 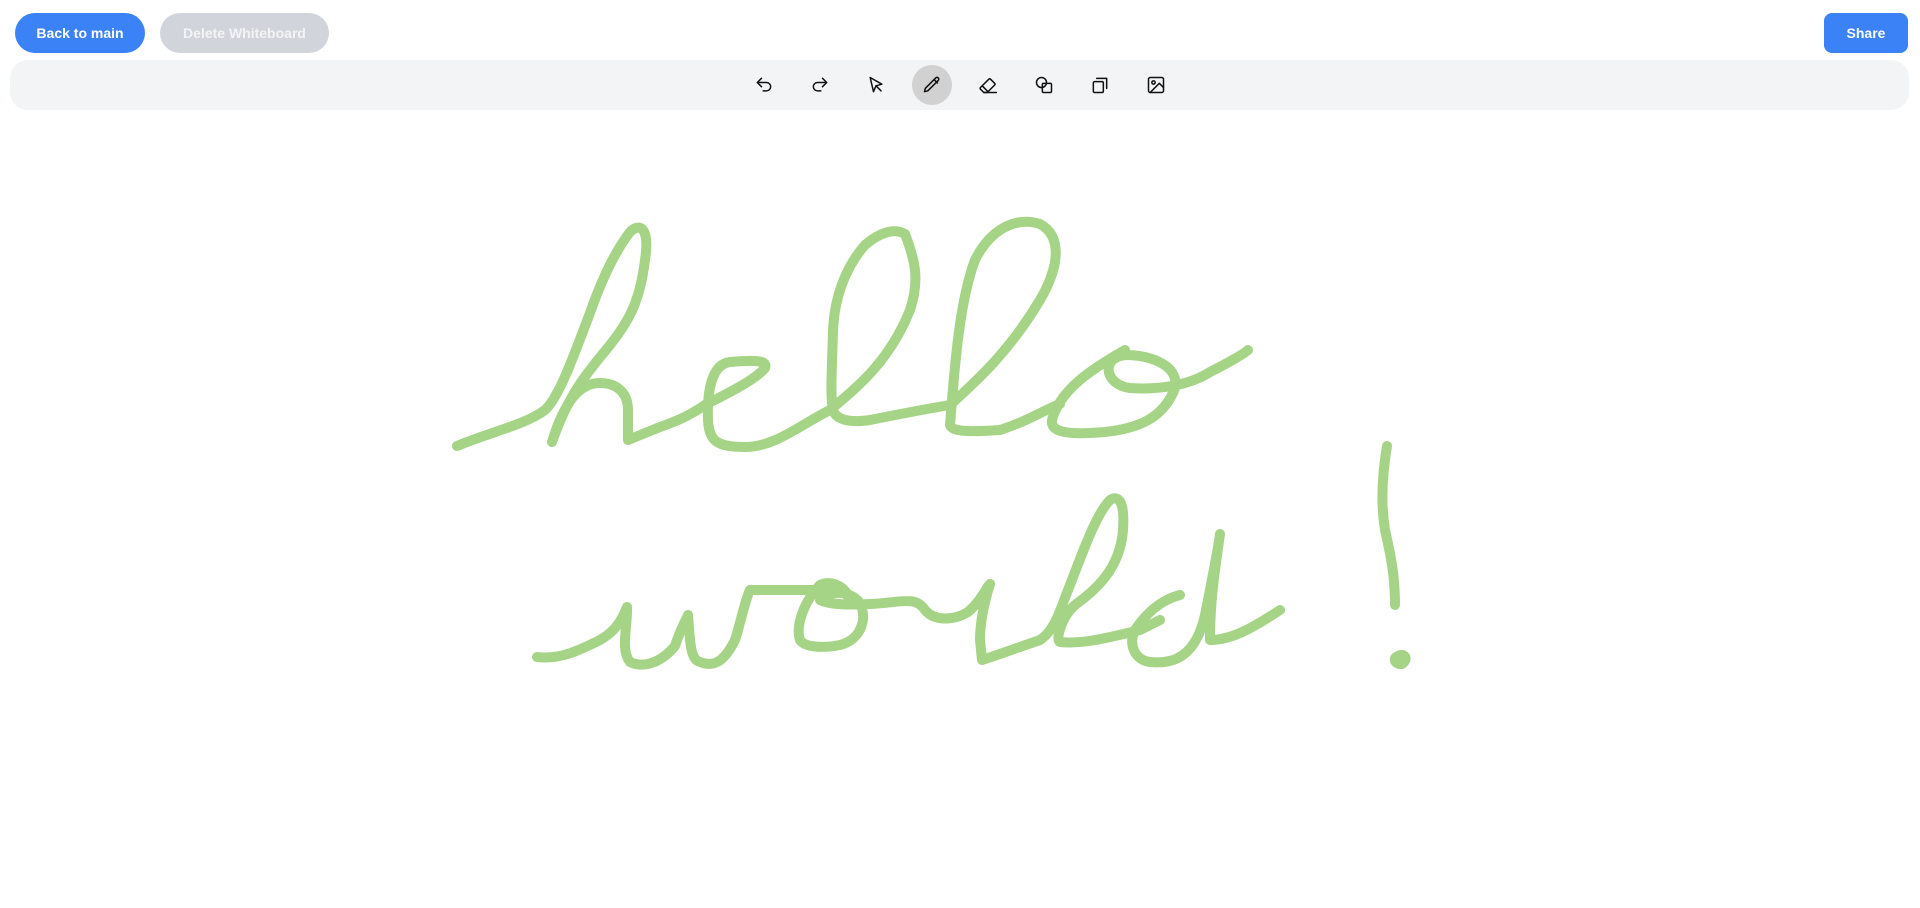 What do you see at coordinates (894, 615) in the screenshot?
I see `stroke-world-o` at bounding box center [894, 615].